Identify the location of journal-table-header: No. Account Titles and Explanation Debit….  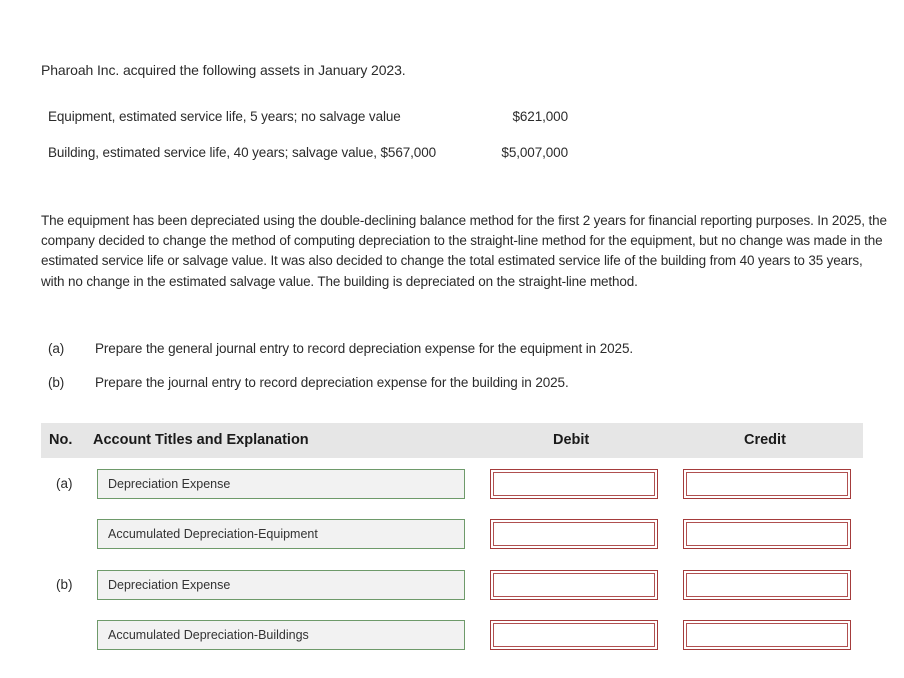
(452, 440).